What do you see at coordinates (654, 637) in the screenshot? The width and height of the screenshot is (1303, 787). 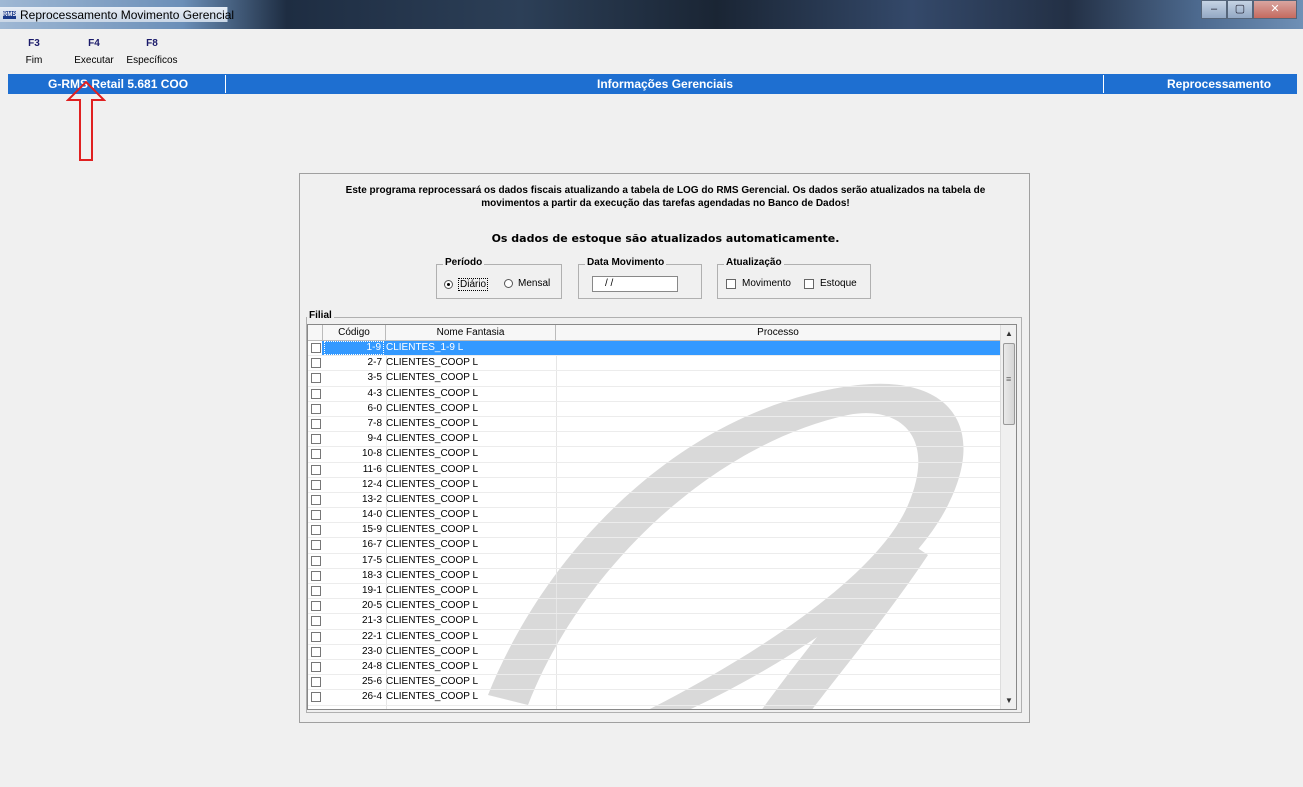 I see `table-row: 22-1 CLIENTES_COOP L` at bounding box center [654, 637].